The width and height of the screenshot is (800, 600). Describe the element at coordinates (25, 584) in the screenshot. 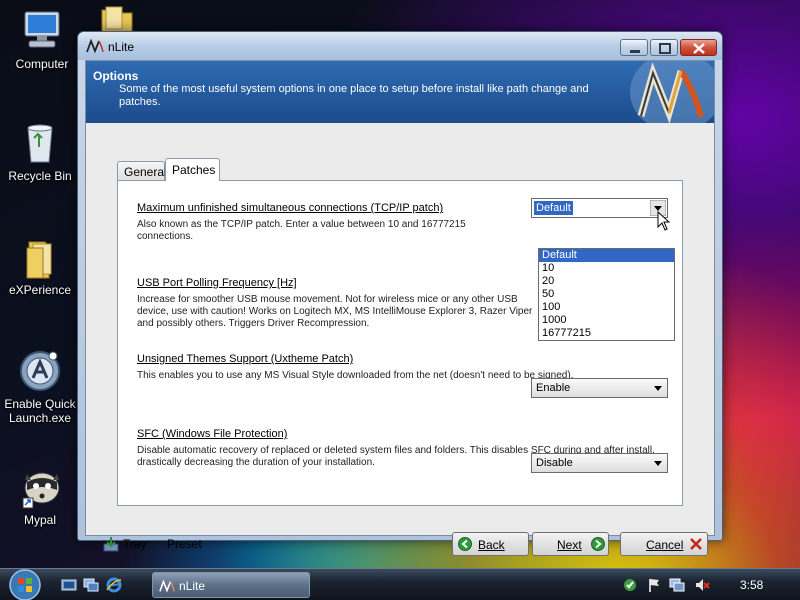

I see `start-button-icon` at that location.